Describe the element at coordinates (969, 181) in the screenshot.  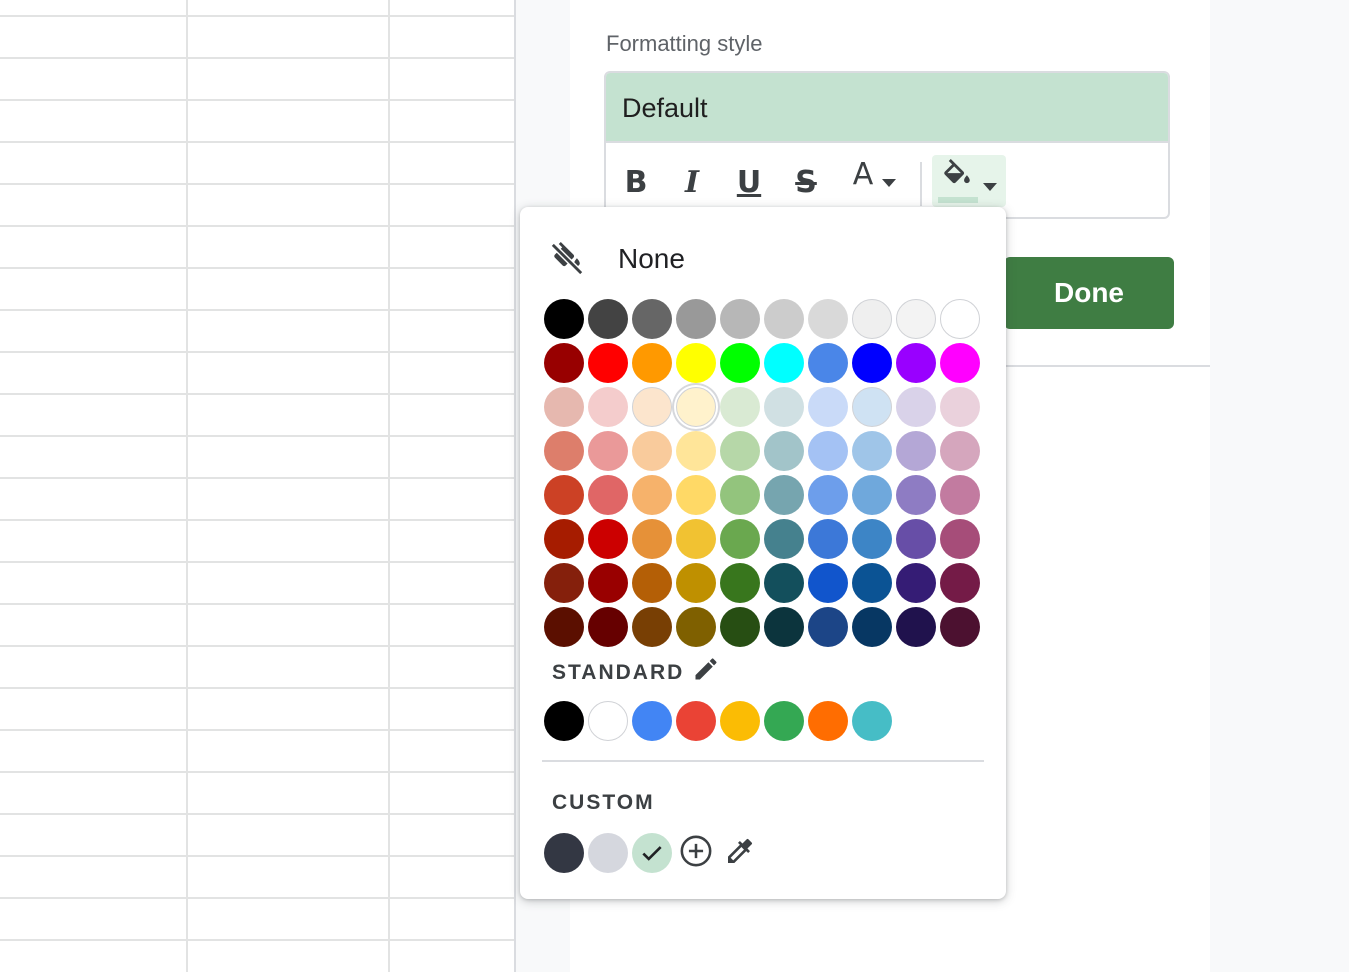
I see `fill-color-button` at that location.